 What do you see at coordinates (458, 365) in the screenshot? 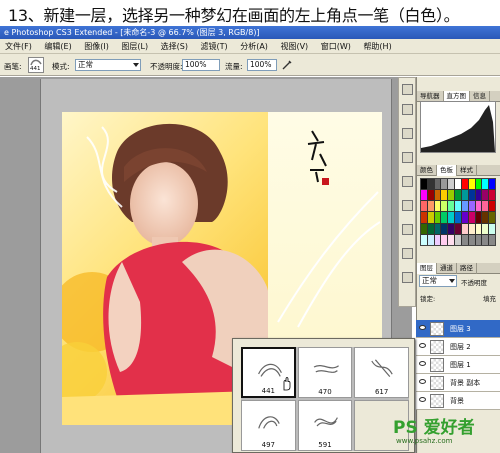
I see `layer-row: 图层 1` at bounding box center [458, 365].